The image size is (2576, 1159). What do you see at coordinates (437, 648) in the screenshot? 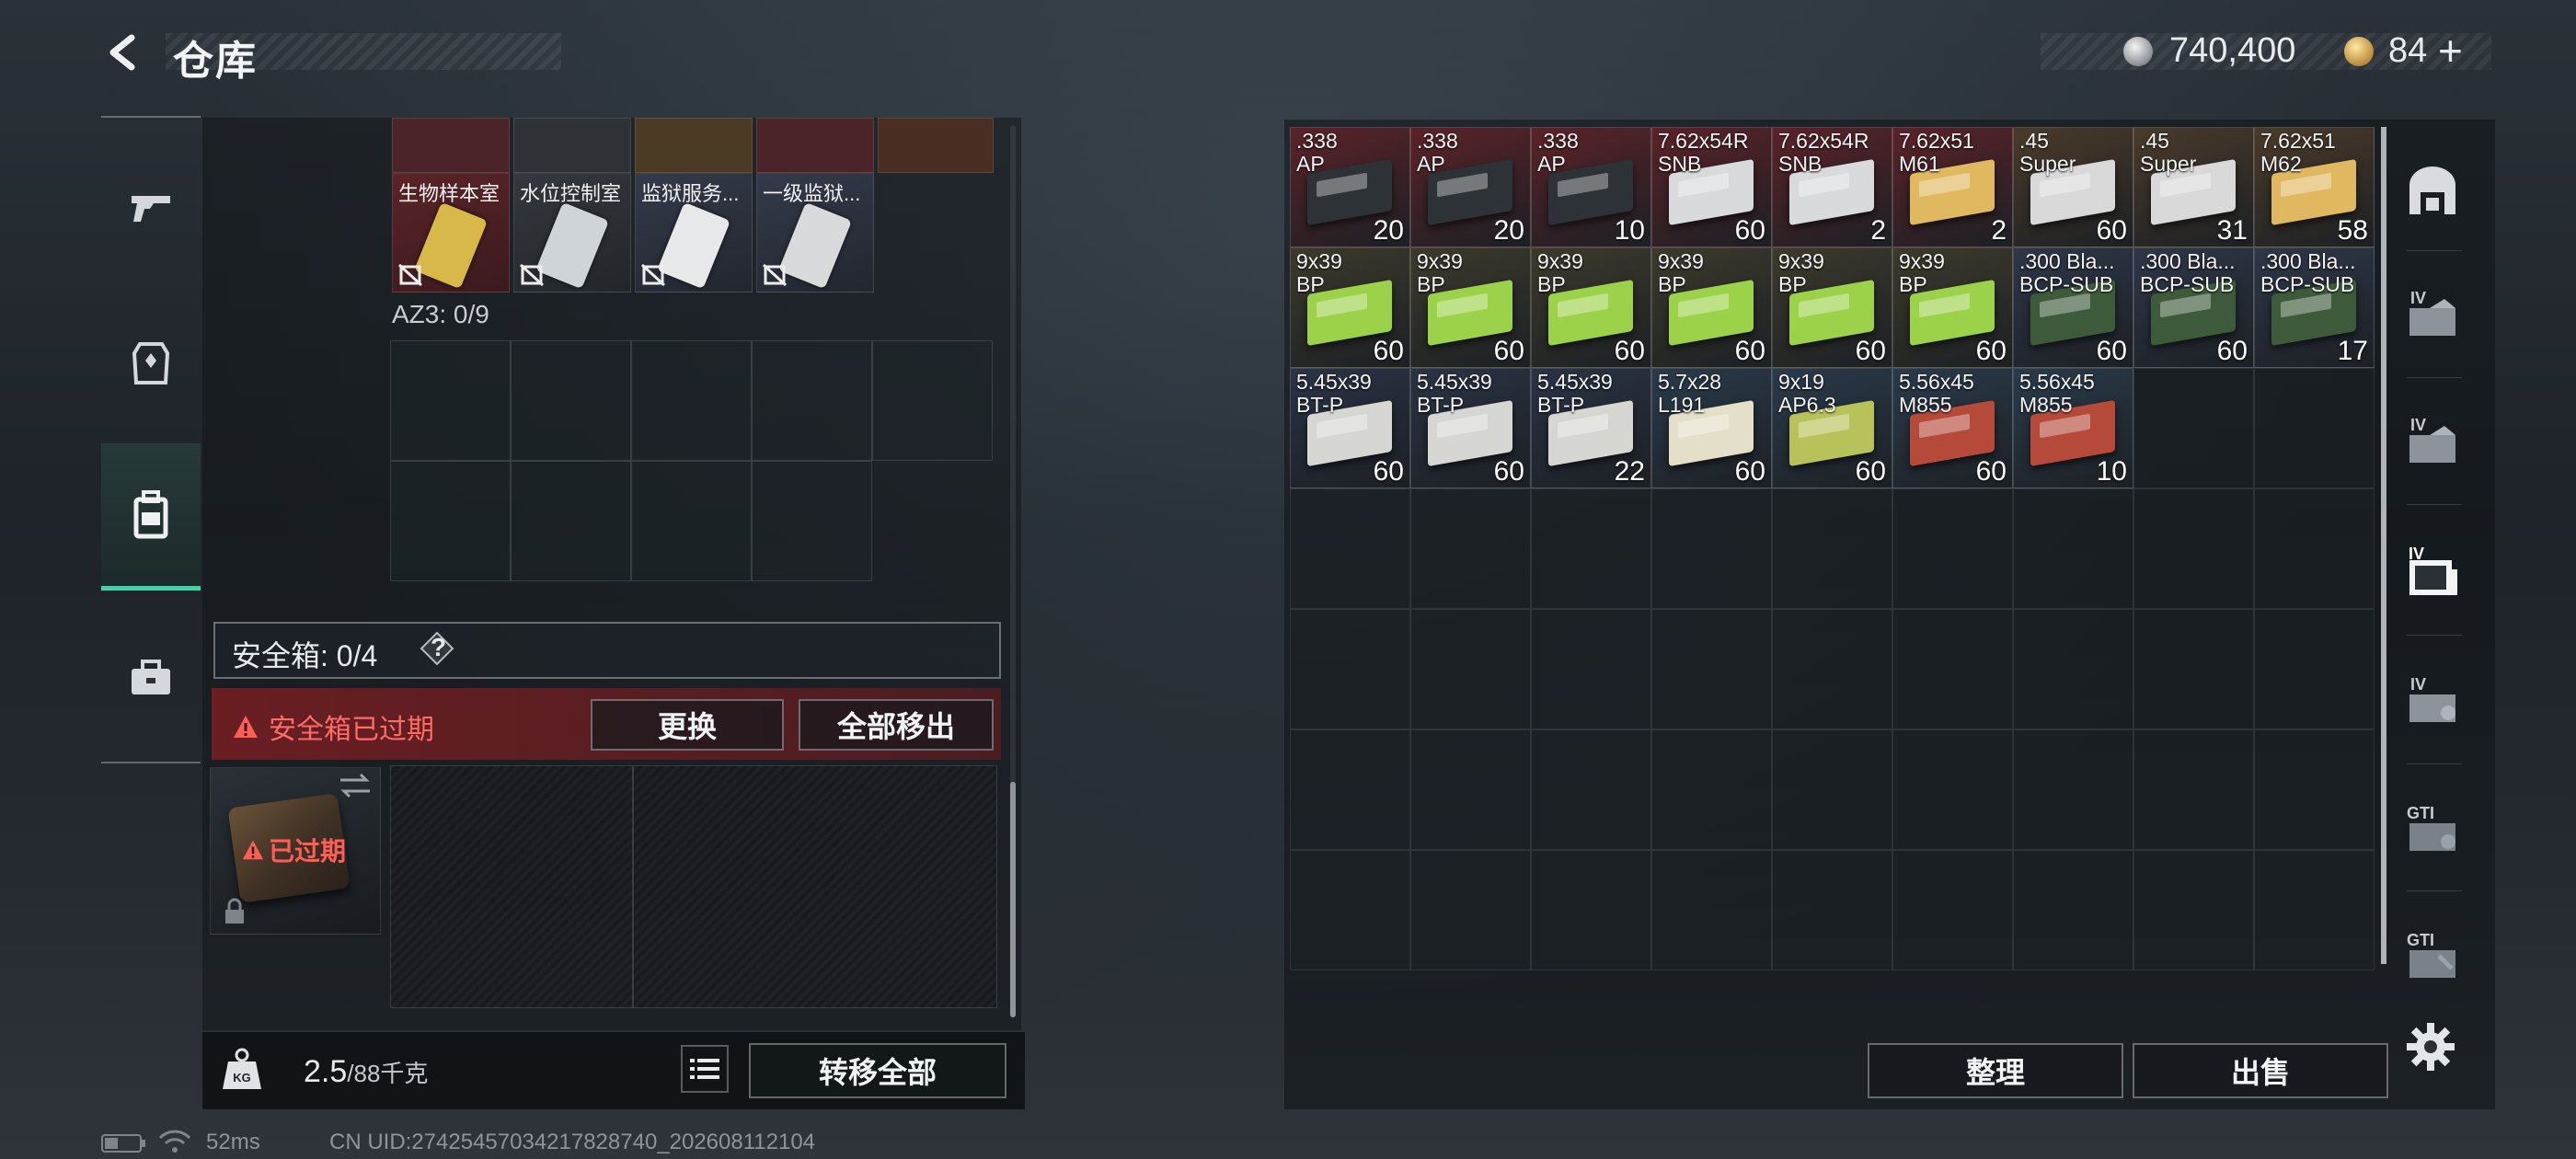
I see `help-icon: ?` at bounding box center [437, 648].